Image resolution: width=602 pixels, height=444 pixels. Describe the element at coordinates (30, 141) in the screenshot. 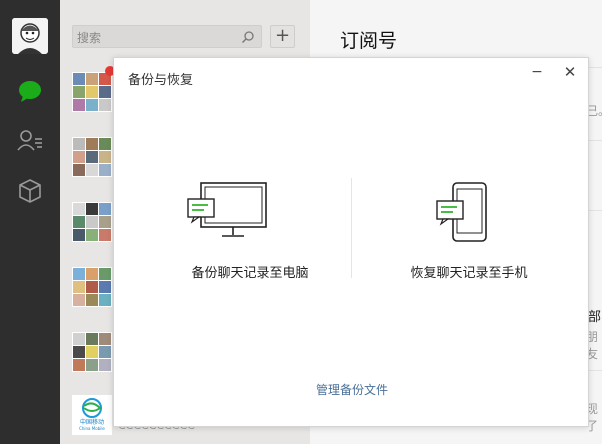

I see `contacts-icon` at that location.